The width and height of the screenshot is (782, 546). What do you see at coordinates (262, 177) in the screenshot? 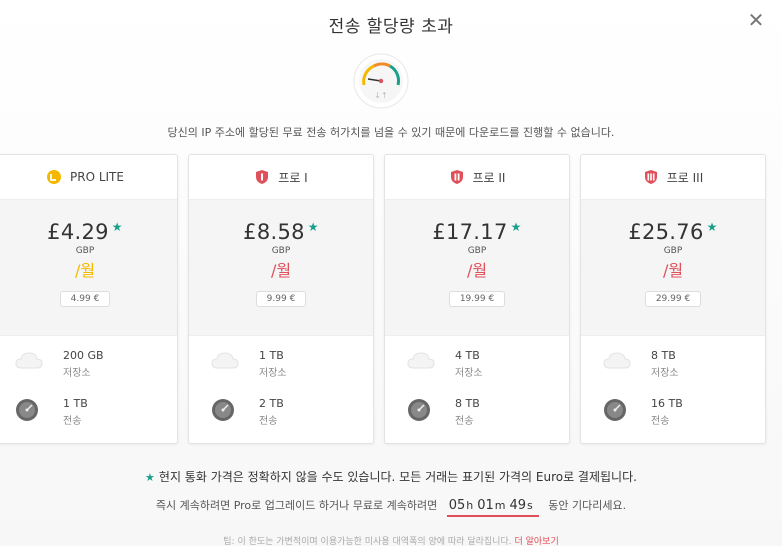
I see `pro-i-icon` at bounding box center [262, 177].